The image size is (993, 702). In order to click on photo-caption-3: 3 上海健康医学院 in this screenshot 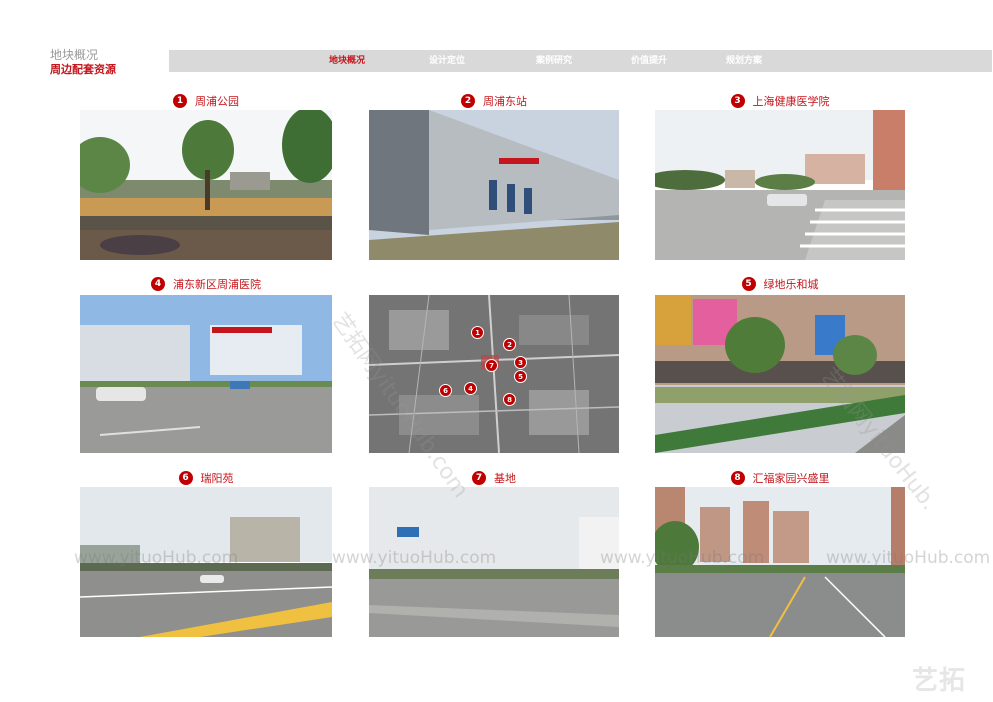, I will do `click(780, 101)`.